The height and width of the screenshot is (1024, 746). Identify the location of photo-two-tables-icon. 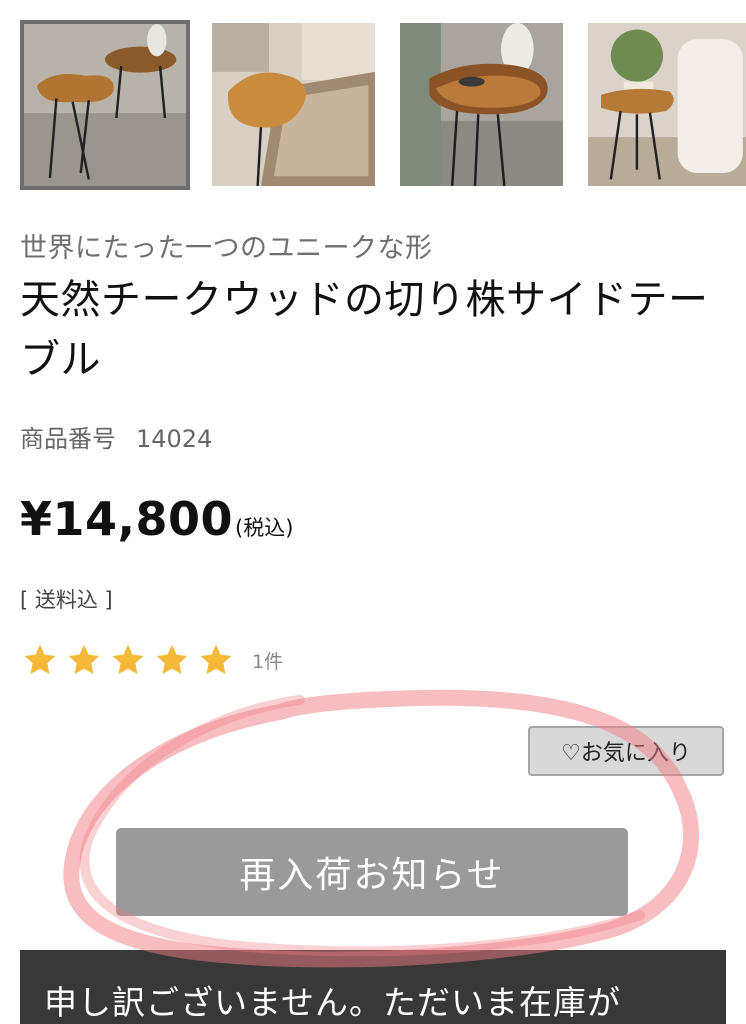
(105, 105).